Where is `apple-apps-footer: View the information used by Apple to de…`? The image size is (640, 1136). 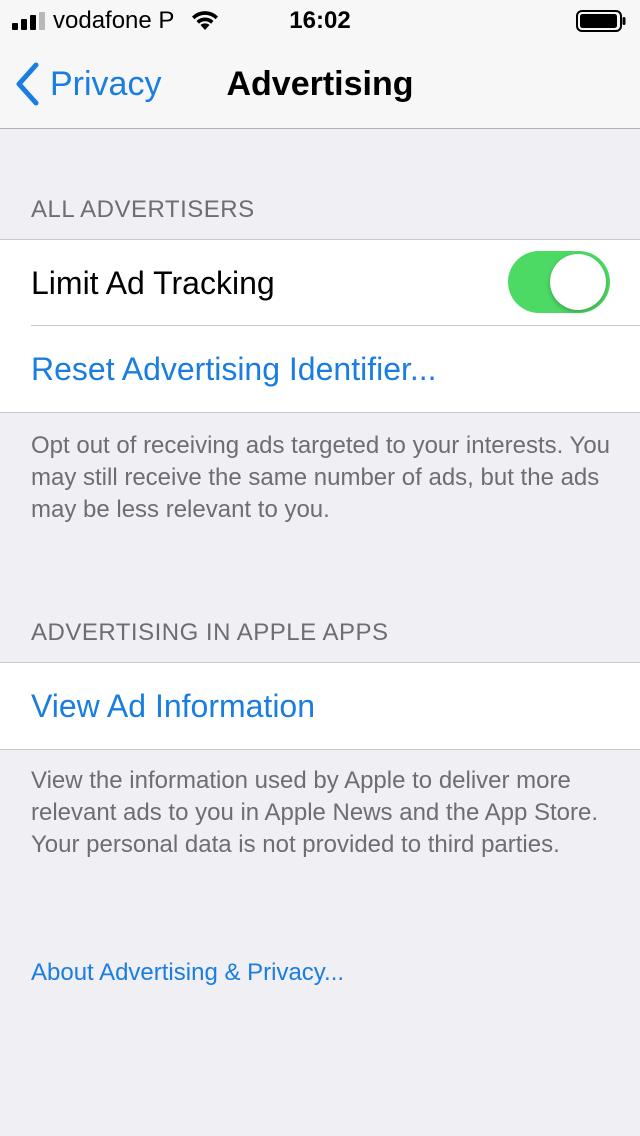
apple-apps-footer: View the information used by Apple to de… is located at coordinates (315, 812).